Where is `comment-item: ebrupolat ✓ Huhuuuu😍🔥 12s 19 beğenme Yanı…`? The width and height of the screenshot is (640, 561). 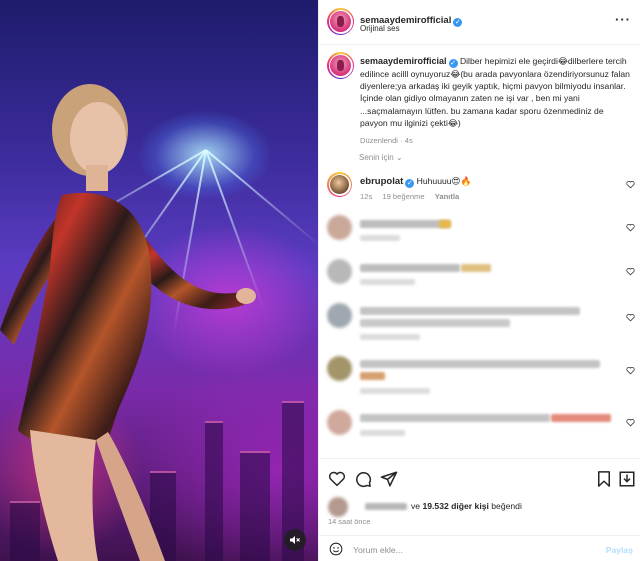
comment-item: ebrupolat ✓ Huhuuuu😍🔥 12s 19 beğenme Yanı… is located at coordinates (479, 190).